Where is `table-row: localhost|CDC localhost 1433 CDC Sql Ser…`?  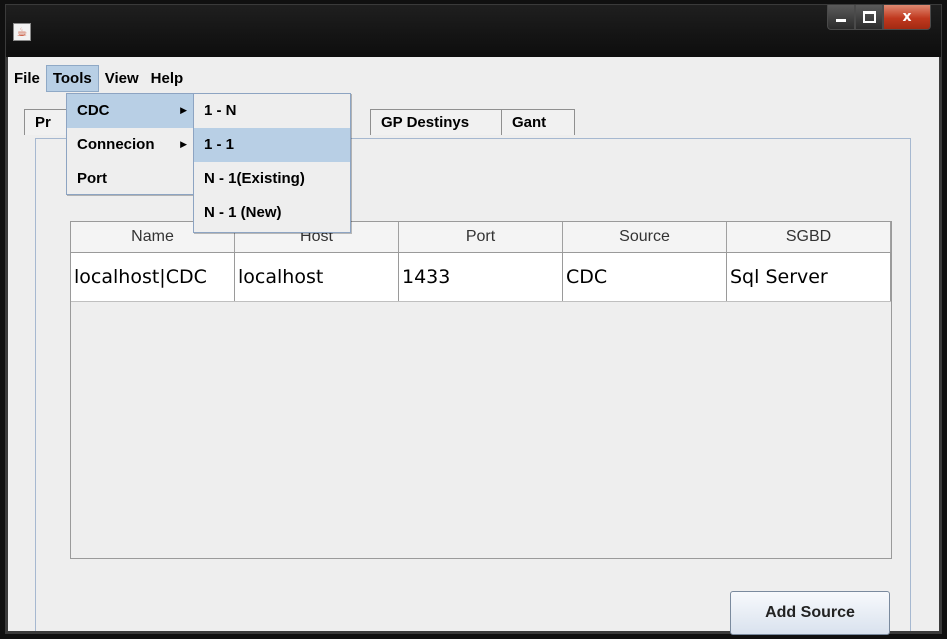 table-row: localhost|CDC localhost 1433 CDC Sql Ser… is located at coordinates (481, 277).